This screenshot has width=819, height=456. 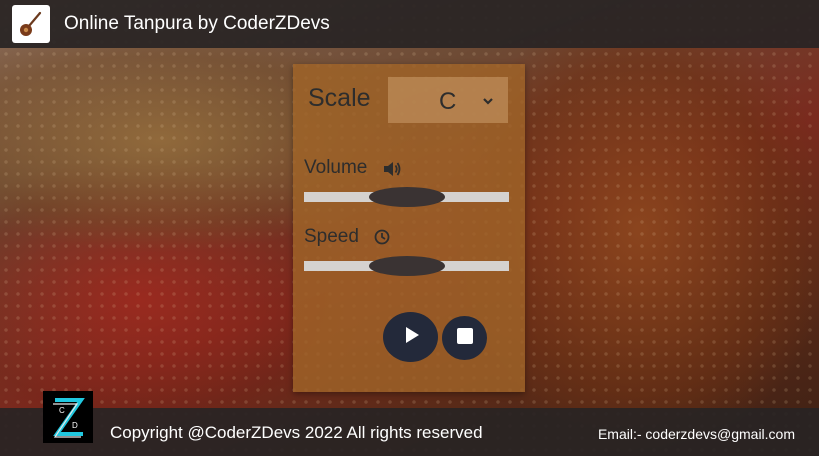 I want to click on scale-select: C, so click(x=448, y=100).